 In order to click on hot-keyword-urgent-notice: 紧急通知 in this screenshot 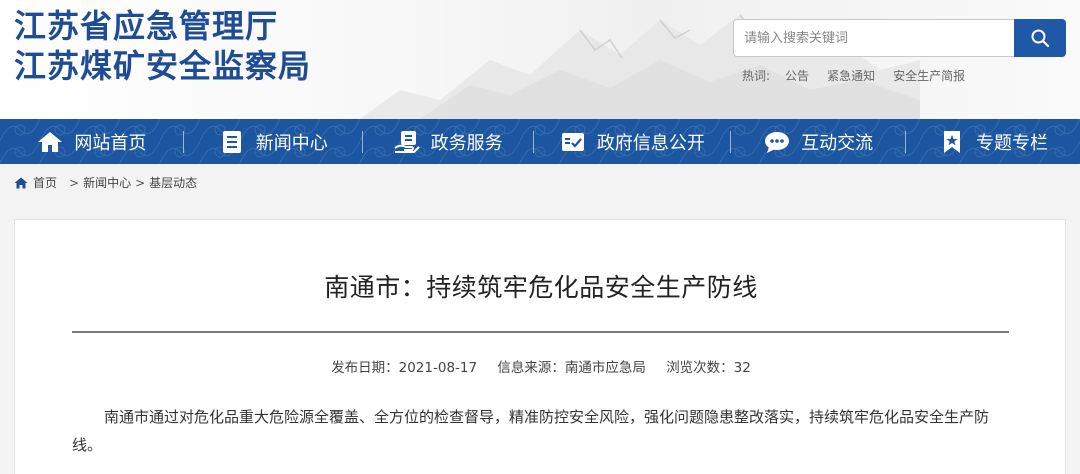, I will do `click(851, 75)`.